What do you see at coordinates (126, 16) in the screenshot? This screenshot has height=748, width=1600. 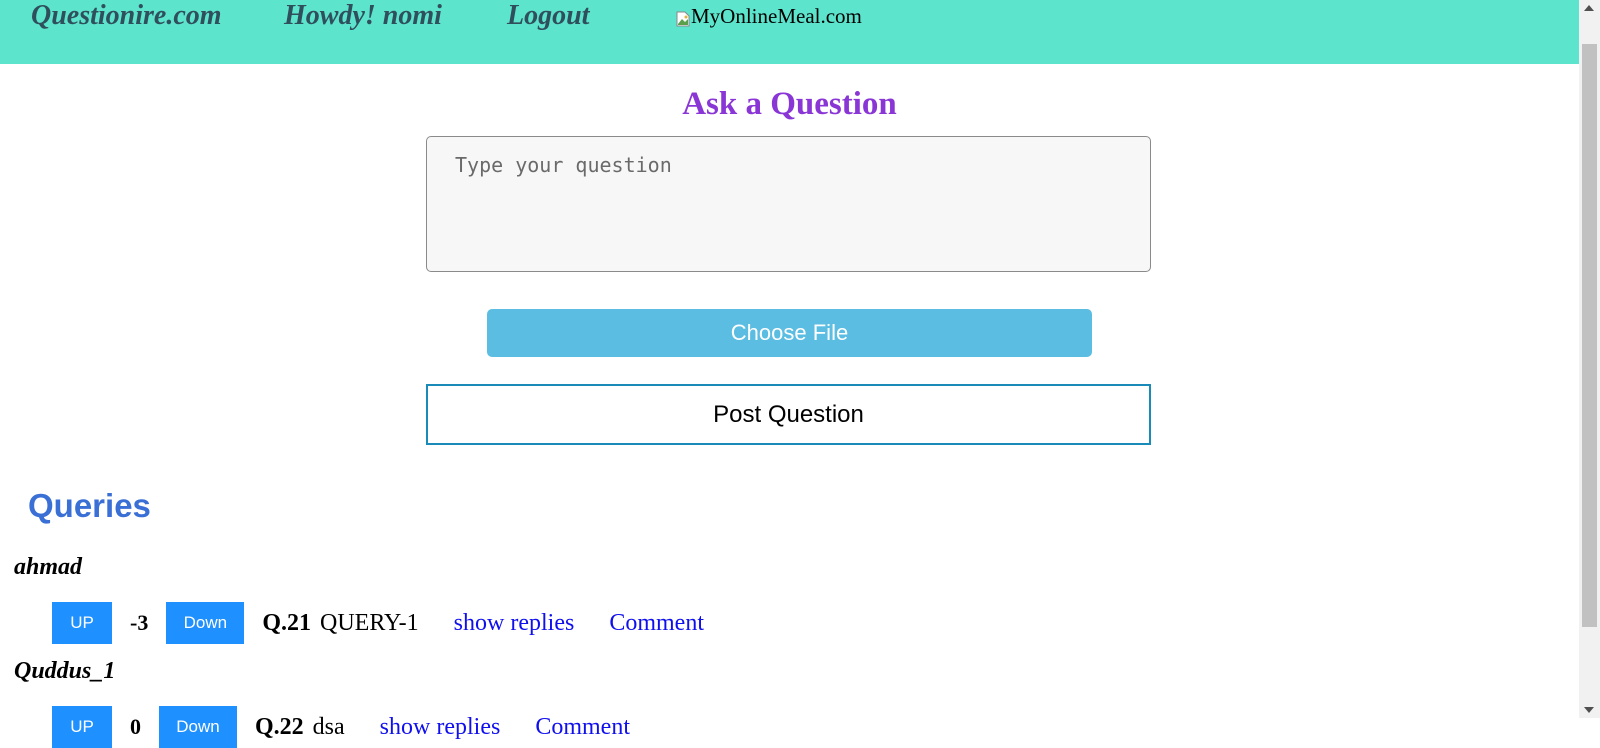 I see `site-name-link: Questionire.com` at bounding box center [126, 16].